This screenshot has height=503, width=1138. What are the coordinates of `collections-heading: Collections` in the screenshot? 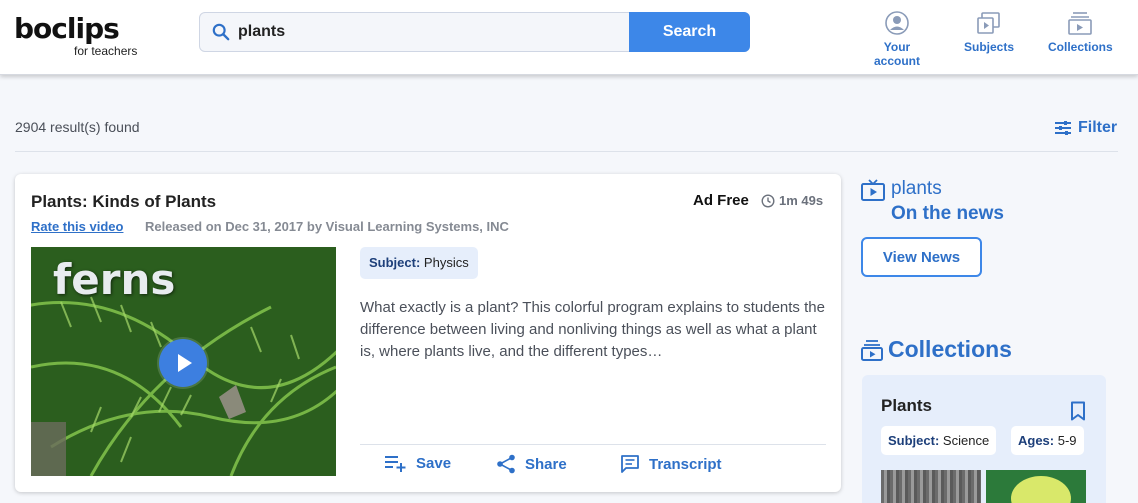 It's located at (936, 349).